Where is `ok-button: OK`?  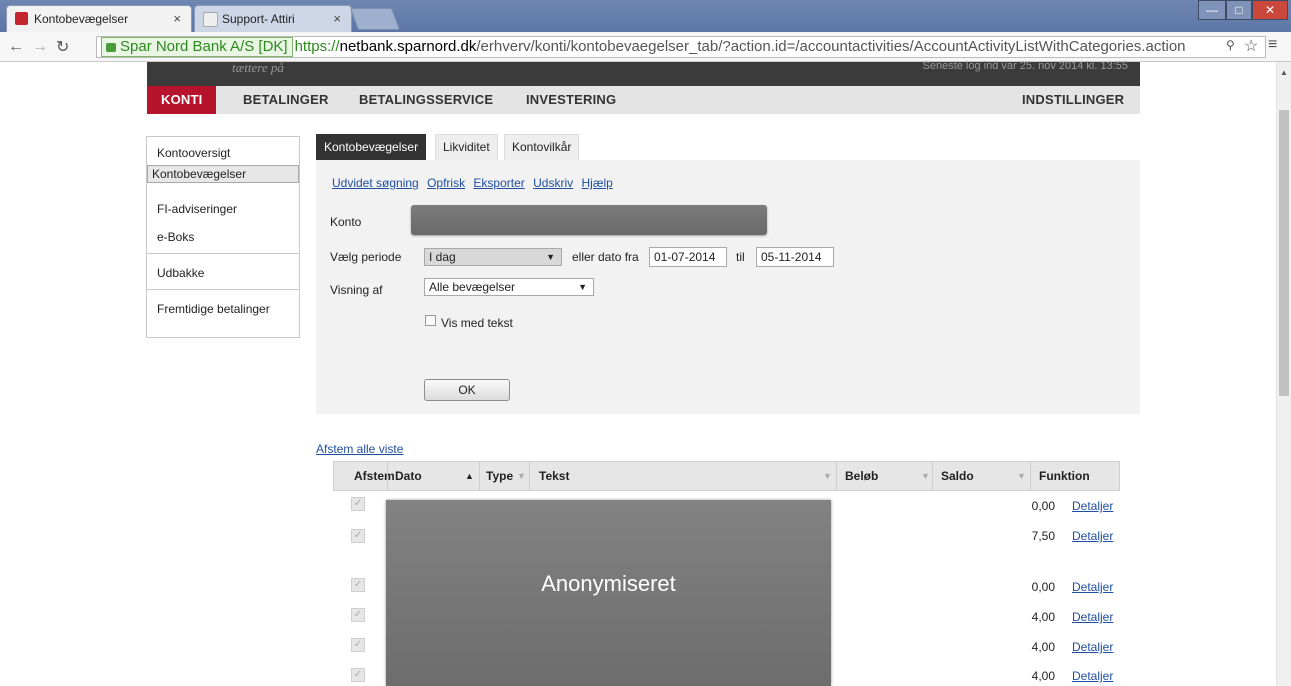
ok-button: OK is located at coordinates (467, 390).